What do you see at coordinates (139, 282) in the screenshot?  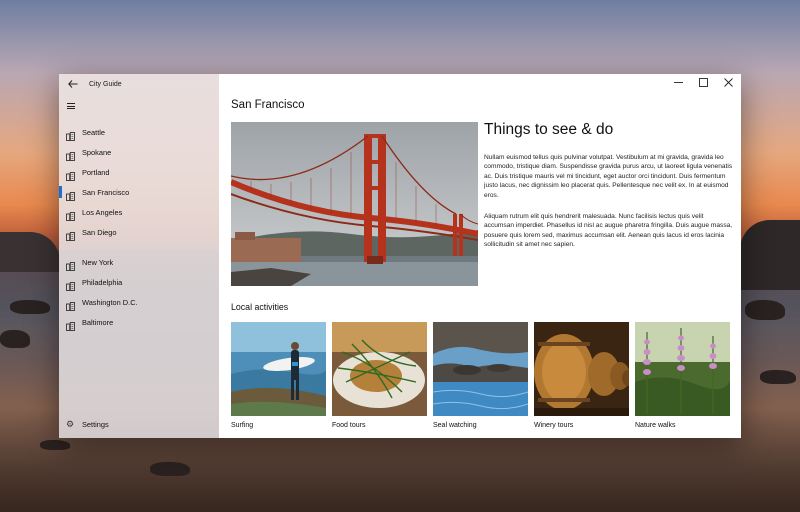 I see `nav-item: Philadelphia` at bounding box center [139, 282].